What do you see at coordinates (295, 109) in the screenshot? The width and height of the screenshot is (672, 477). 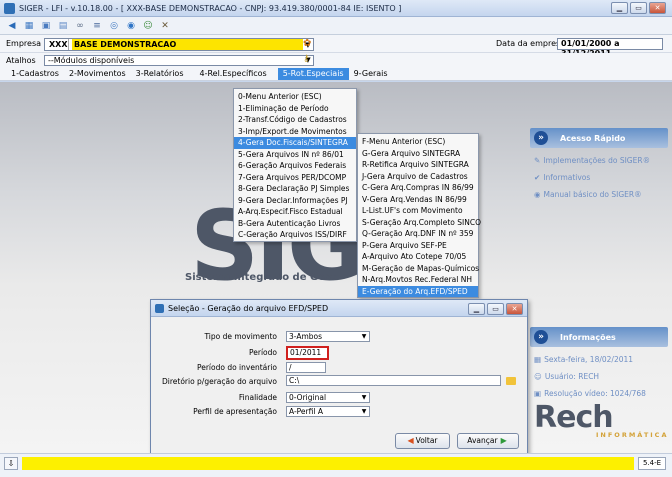 I see `menu1-item: 1-Eliminação de Período` at bounding box center [295, 109].